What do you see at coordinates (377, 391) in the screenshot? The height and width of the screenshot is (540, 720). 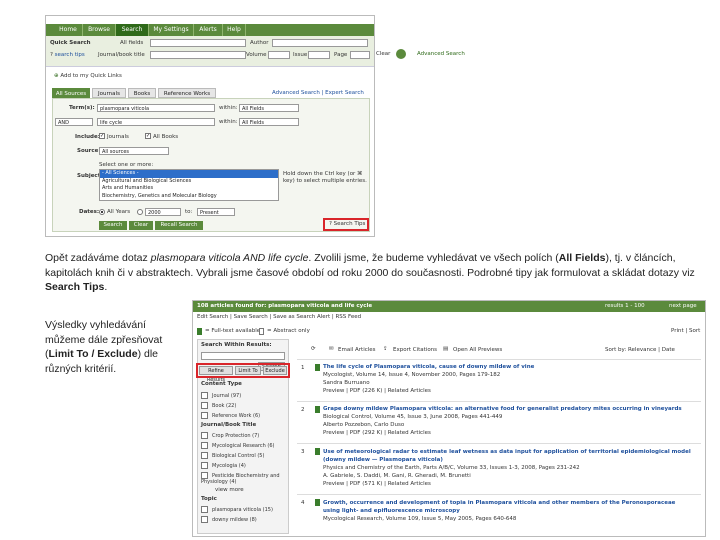 I see `result-links: Preview | PDF (226 K) | Related Articles` at bounding box center [377, 391].